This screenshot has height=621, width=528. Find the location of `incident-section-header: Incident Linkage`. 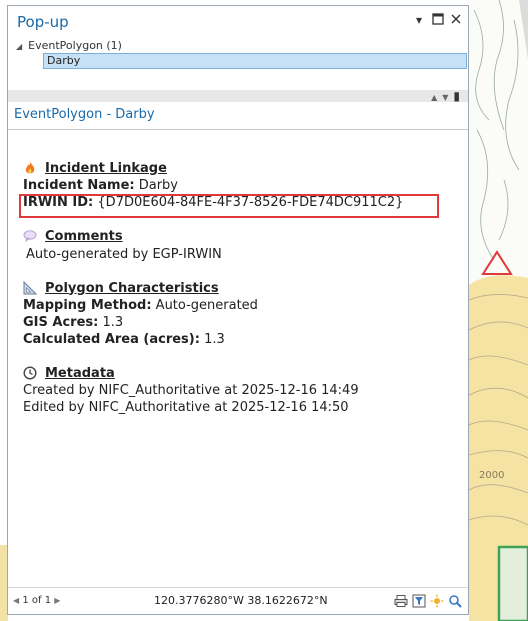

incident-section-header: Incident Linkage is located at coordinates (240, 168).